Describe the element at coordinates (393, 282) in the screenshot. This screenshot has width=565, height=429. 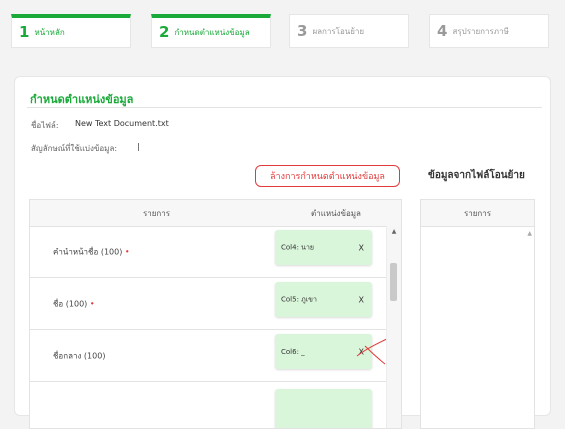
I see `scroll-thumb` at that location.